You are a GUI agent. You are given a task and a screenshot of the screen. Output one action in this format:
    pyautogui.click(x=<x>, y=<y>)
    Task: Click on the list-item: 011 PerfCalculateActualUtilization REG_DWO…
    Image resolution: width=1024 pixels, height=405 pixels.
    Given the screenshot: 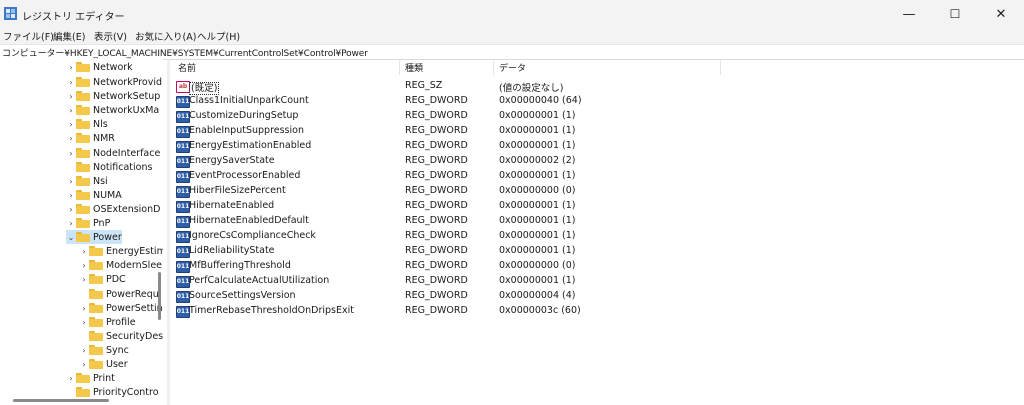 What is the action you would take?
    pyautogui.click(x=597, y=281)
    